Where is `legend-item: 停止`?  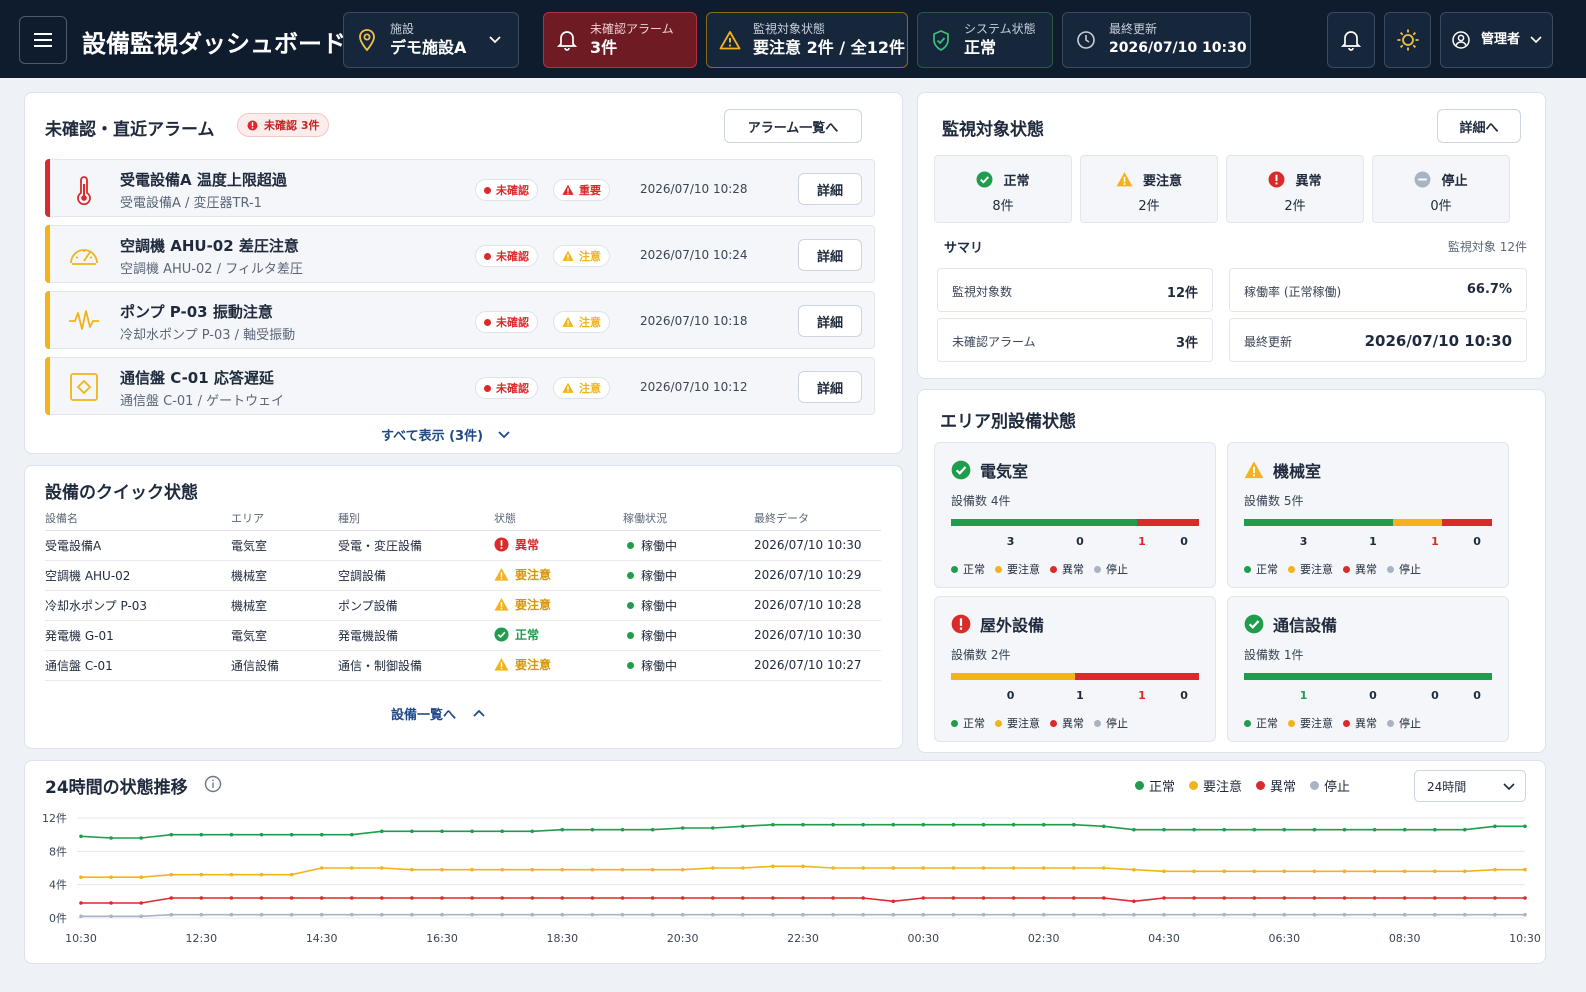
legend-item: 停止 is located at coordinates (1404, 569).